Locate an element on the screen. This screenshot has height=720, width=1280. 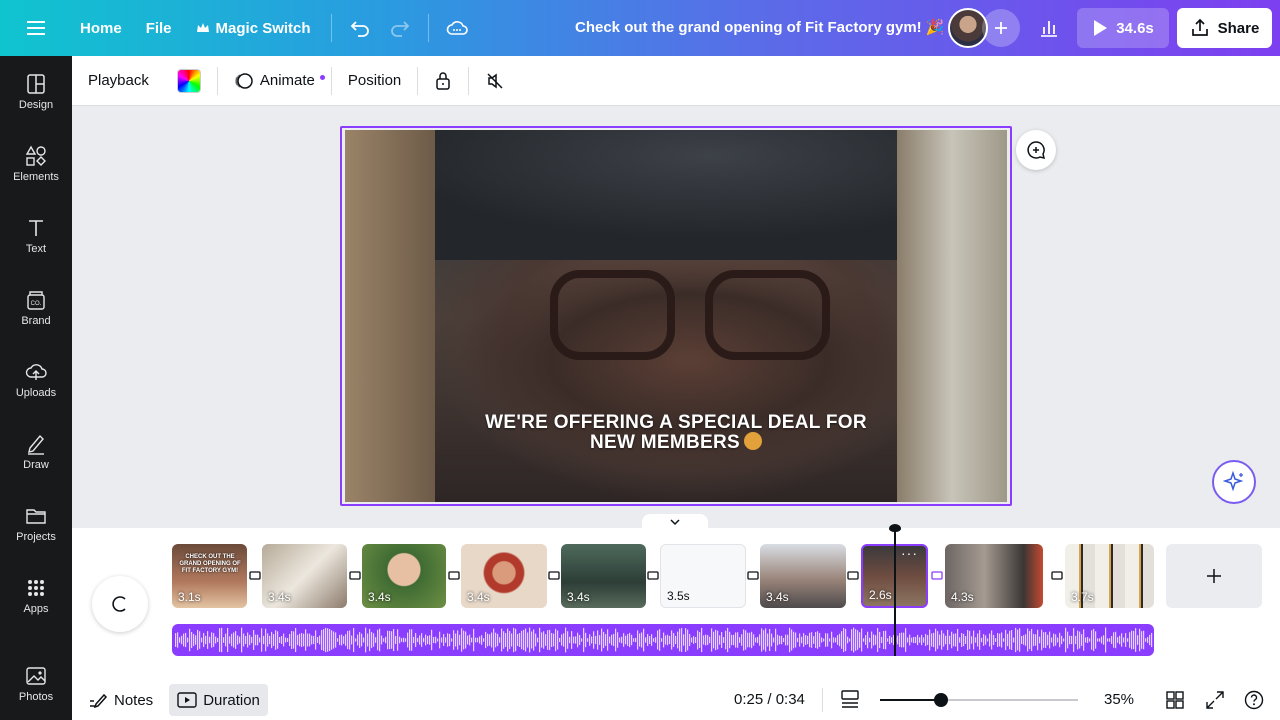
caption-line-2: NEW MEMBERS is located at coordinates (665, 442).